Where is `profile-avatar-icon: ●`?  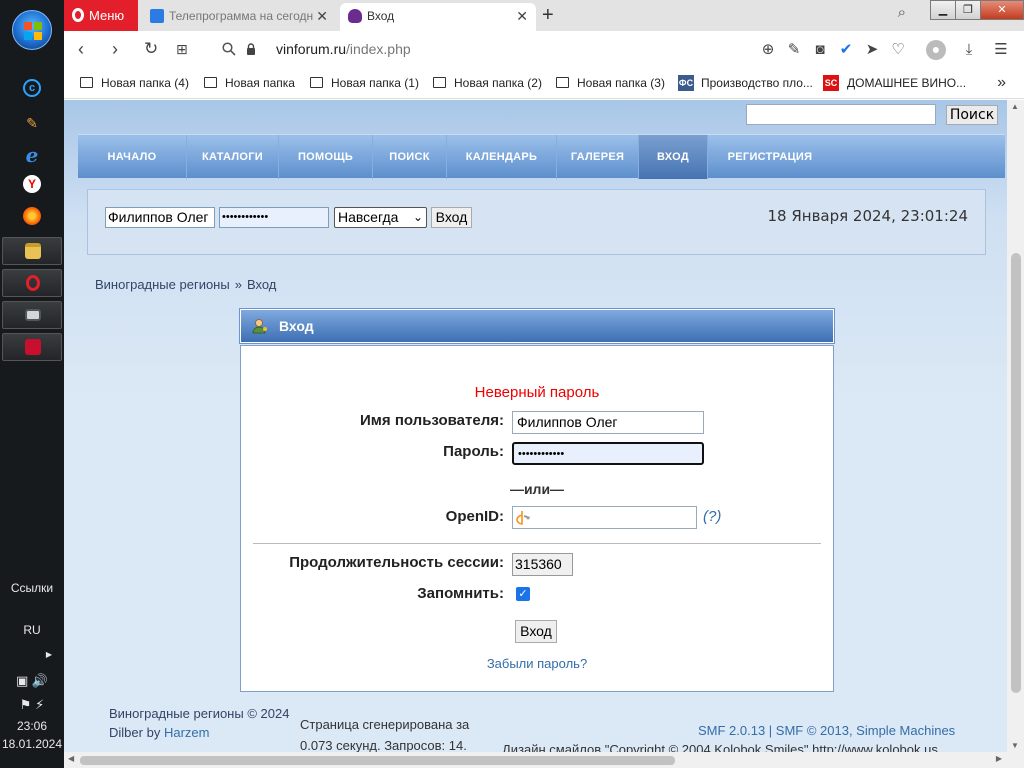
profile-avatar-icon: ● is located at coordinates (936, 50).